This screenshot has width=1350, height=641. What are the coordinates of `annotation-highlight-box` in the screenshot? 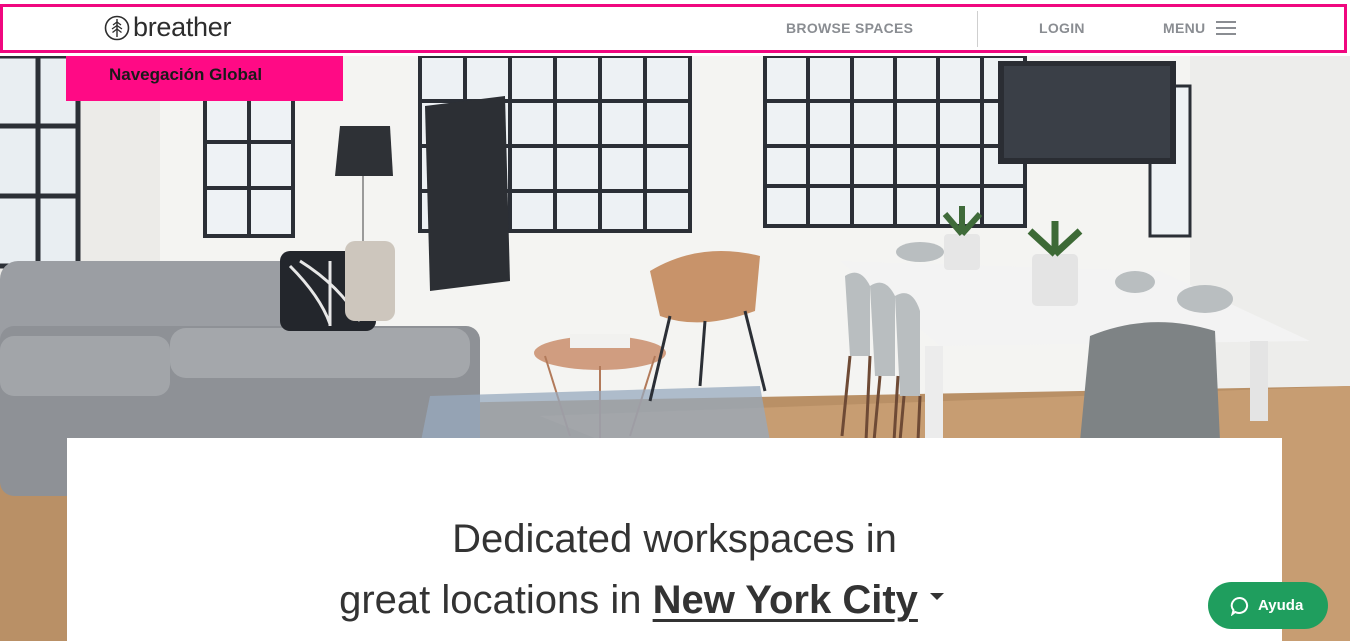 It's located at (673, 28).